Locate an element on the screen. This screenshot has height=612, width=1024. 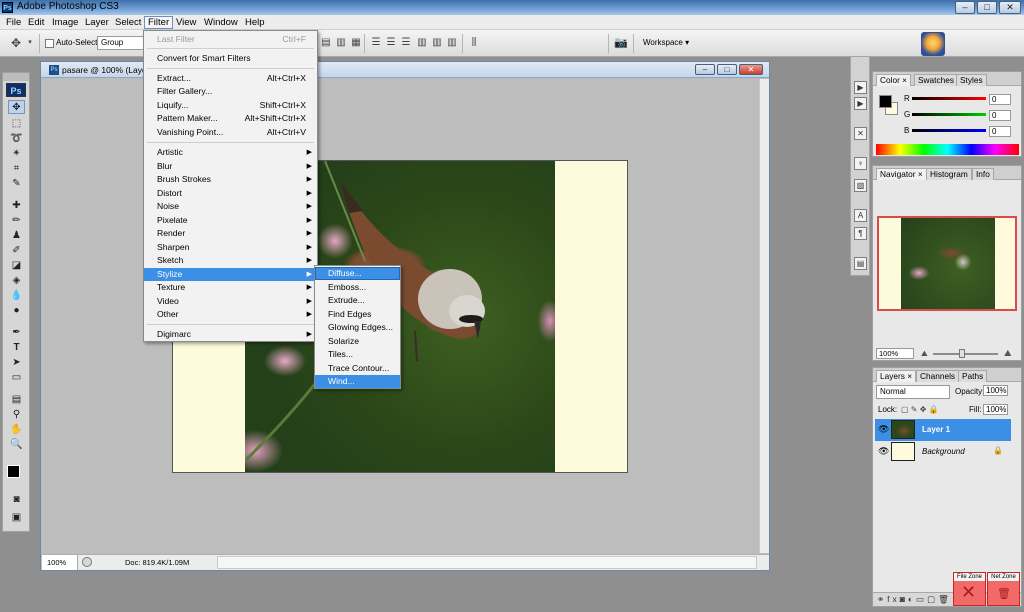
new-layer-icon: ▢ is located at coordinates (932, 599).